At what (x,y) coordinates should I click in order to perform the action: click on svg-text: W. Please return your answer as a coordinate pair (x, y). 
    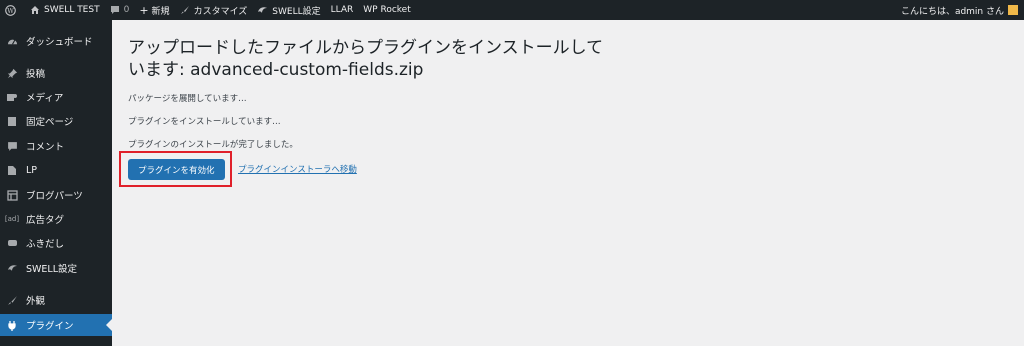
    Looking at the image, I should click on (10, 10).